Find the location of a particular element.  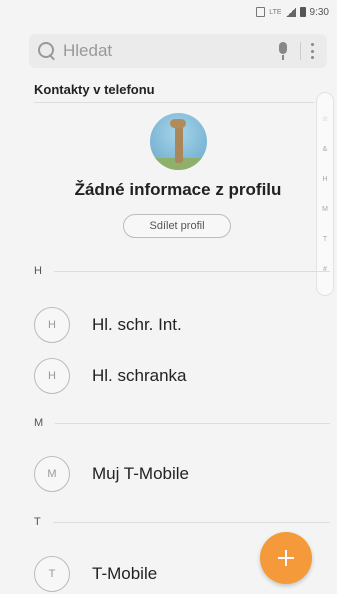

plus-icon is located at coordinates (286, 558).